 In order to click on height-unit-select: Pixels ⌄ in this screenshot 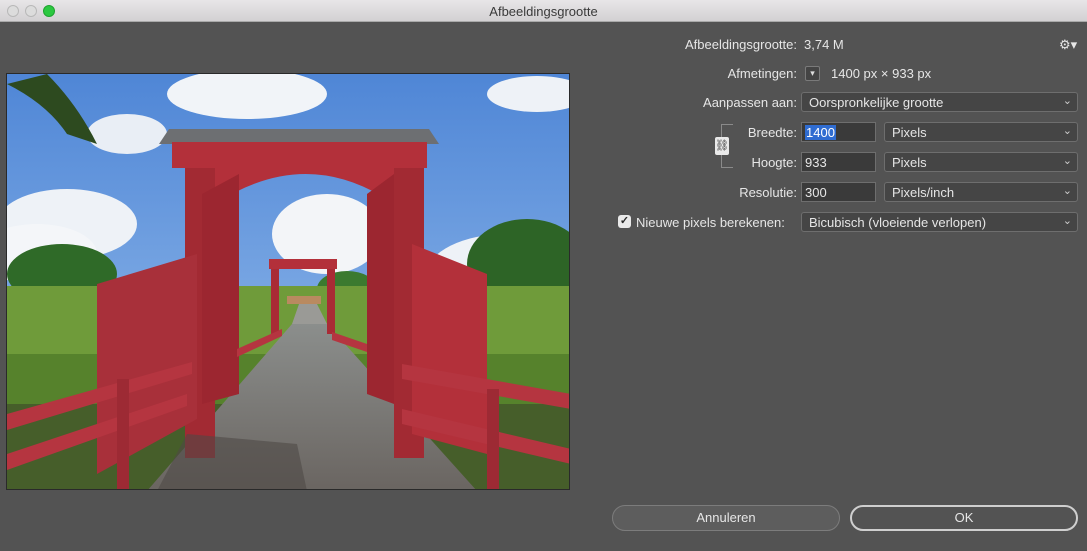, I will do `click(981, 162)`.